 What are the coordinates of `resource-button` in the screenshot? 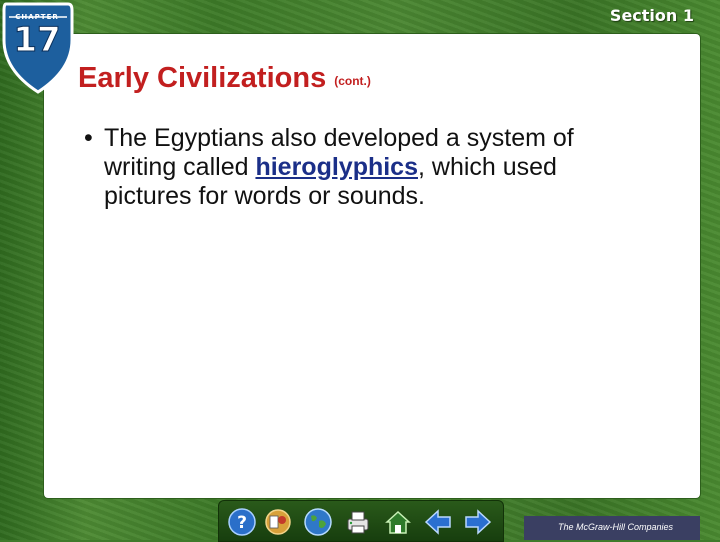 It's located at (278, 522).